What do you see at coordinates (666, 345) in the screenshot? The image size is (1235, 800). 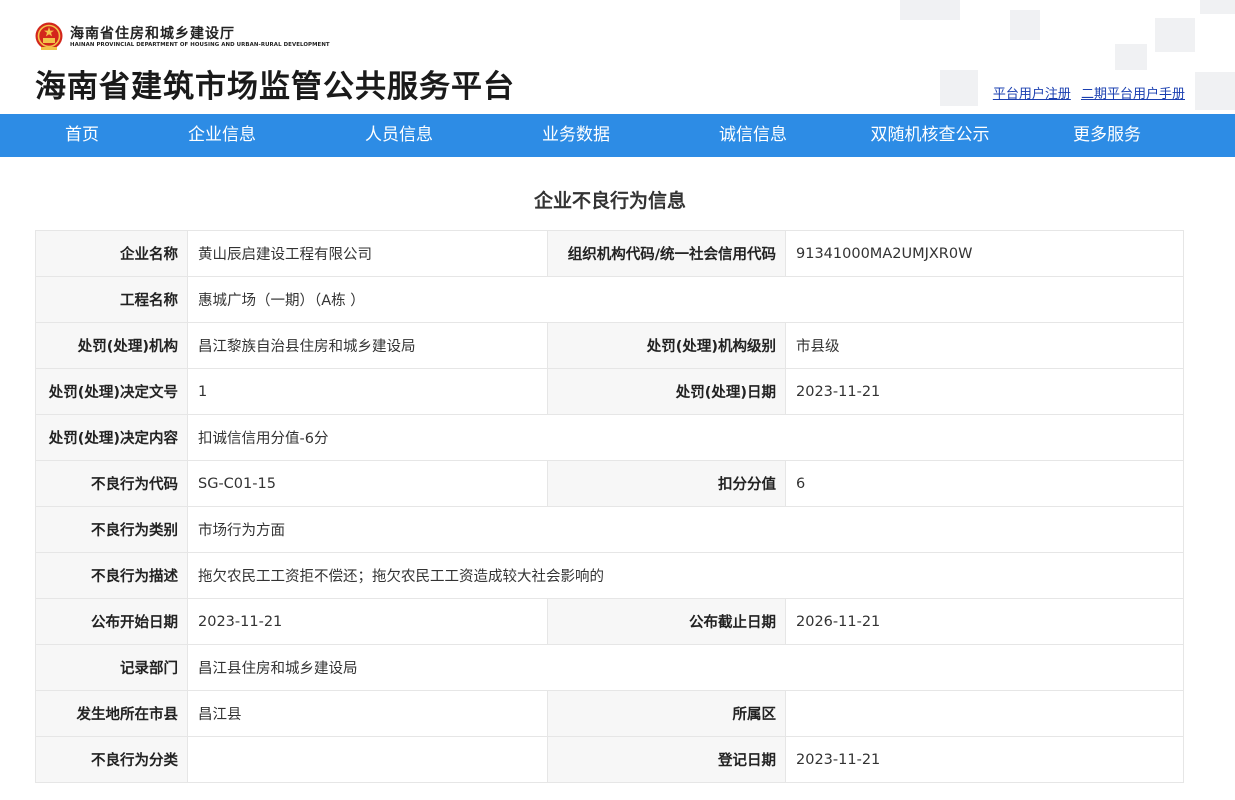 I see `field-label: 处罚(处理)机构级别` at bounding box center [666, 345].